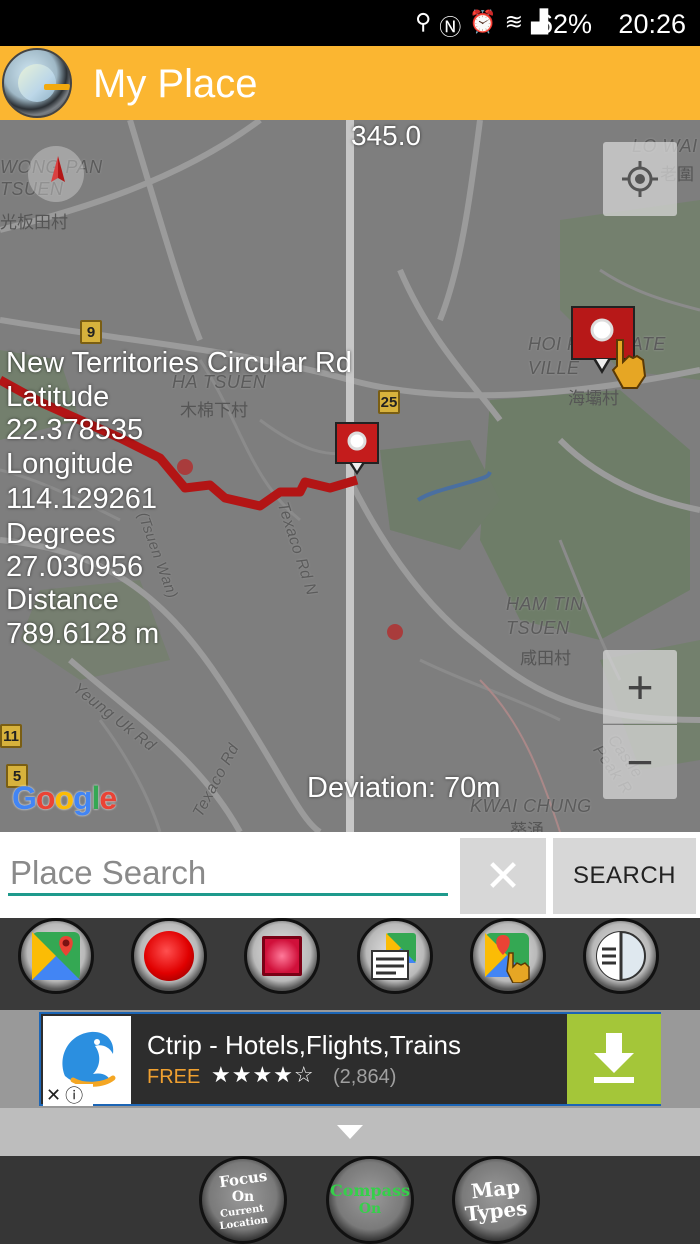 The height and width of the screenshot is (1244, 700). I want to click on download-icon, so click(614, 1058).